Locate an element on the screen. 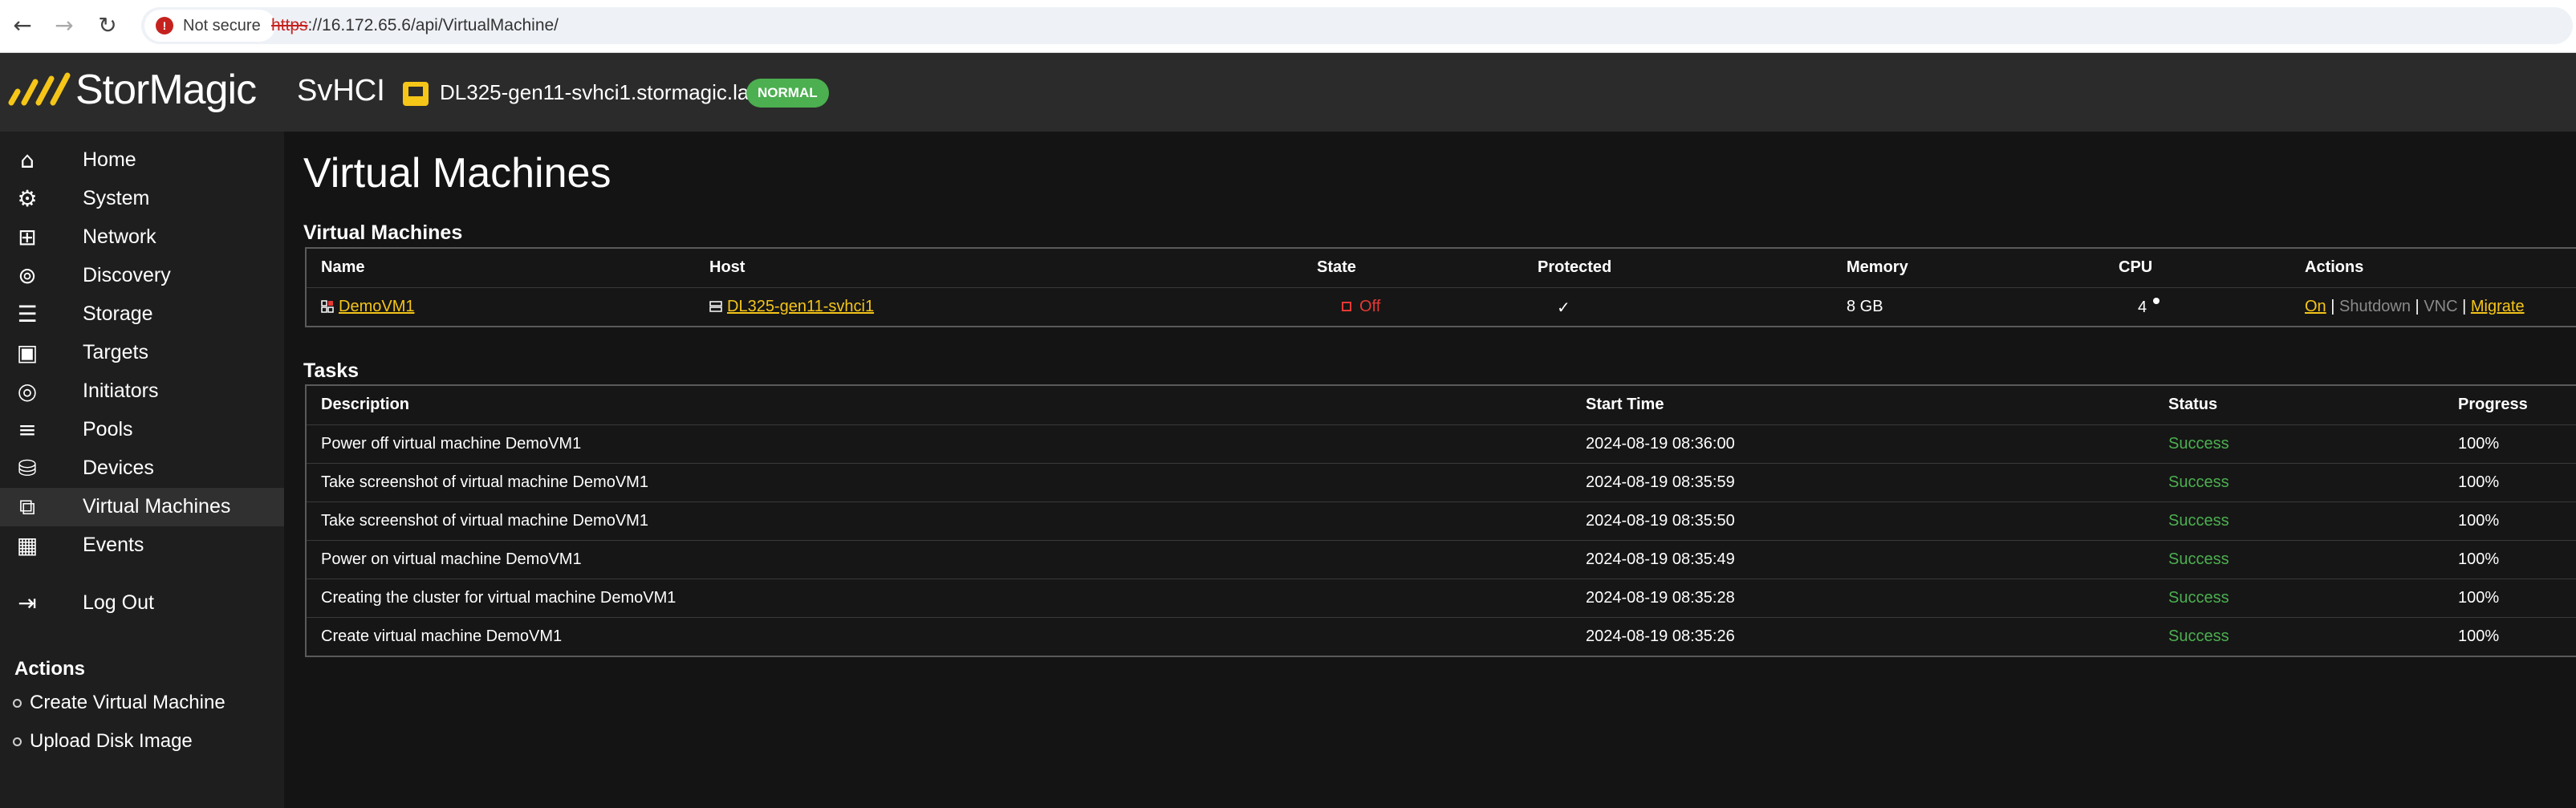 This screenshot has height=808, width=2576. sidebar-item-events: ▦ Events is located at coordinates (142, 546).